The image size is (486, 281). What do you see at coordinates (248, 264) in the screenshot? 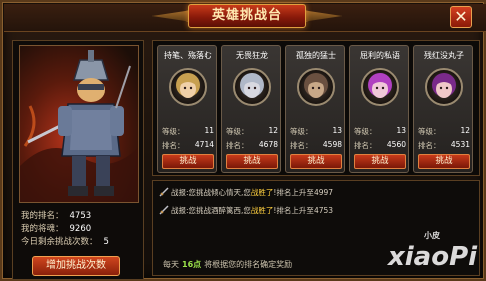
I see `reward-notice-post: 将根据您的排名确定奖励` at bounding box center [248, 264].